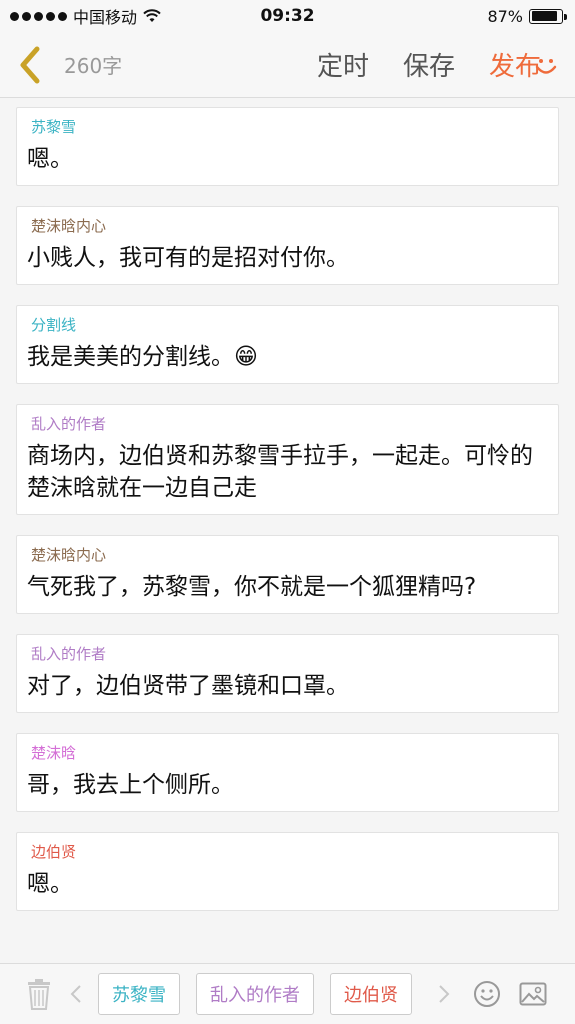  Describe the element at coordinates (255, 994) in the screenshot. I see `speaker-tag: 乱入的作者` at that location.